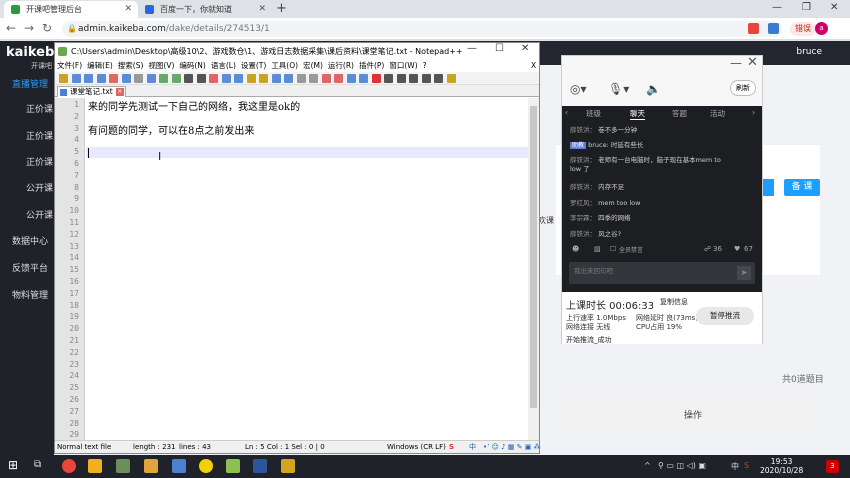 The image size is (850, 478). Describe the element at coordinates (29, 28) in the screenshot. I see `forward-icon: →` at that location.